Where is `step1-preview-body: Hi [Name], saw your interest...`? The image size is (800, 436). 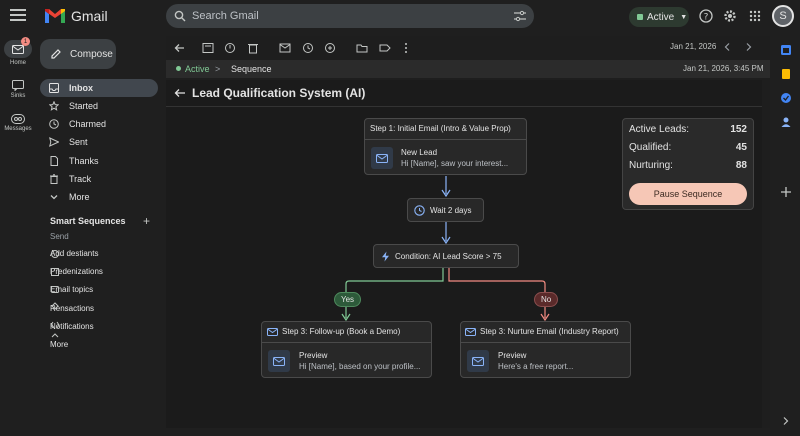 step1-preview-body: Hi [Name], saw your interest... is located at coordinates (455, 163).